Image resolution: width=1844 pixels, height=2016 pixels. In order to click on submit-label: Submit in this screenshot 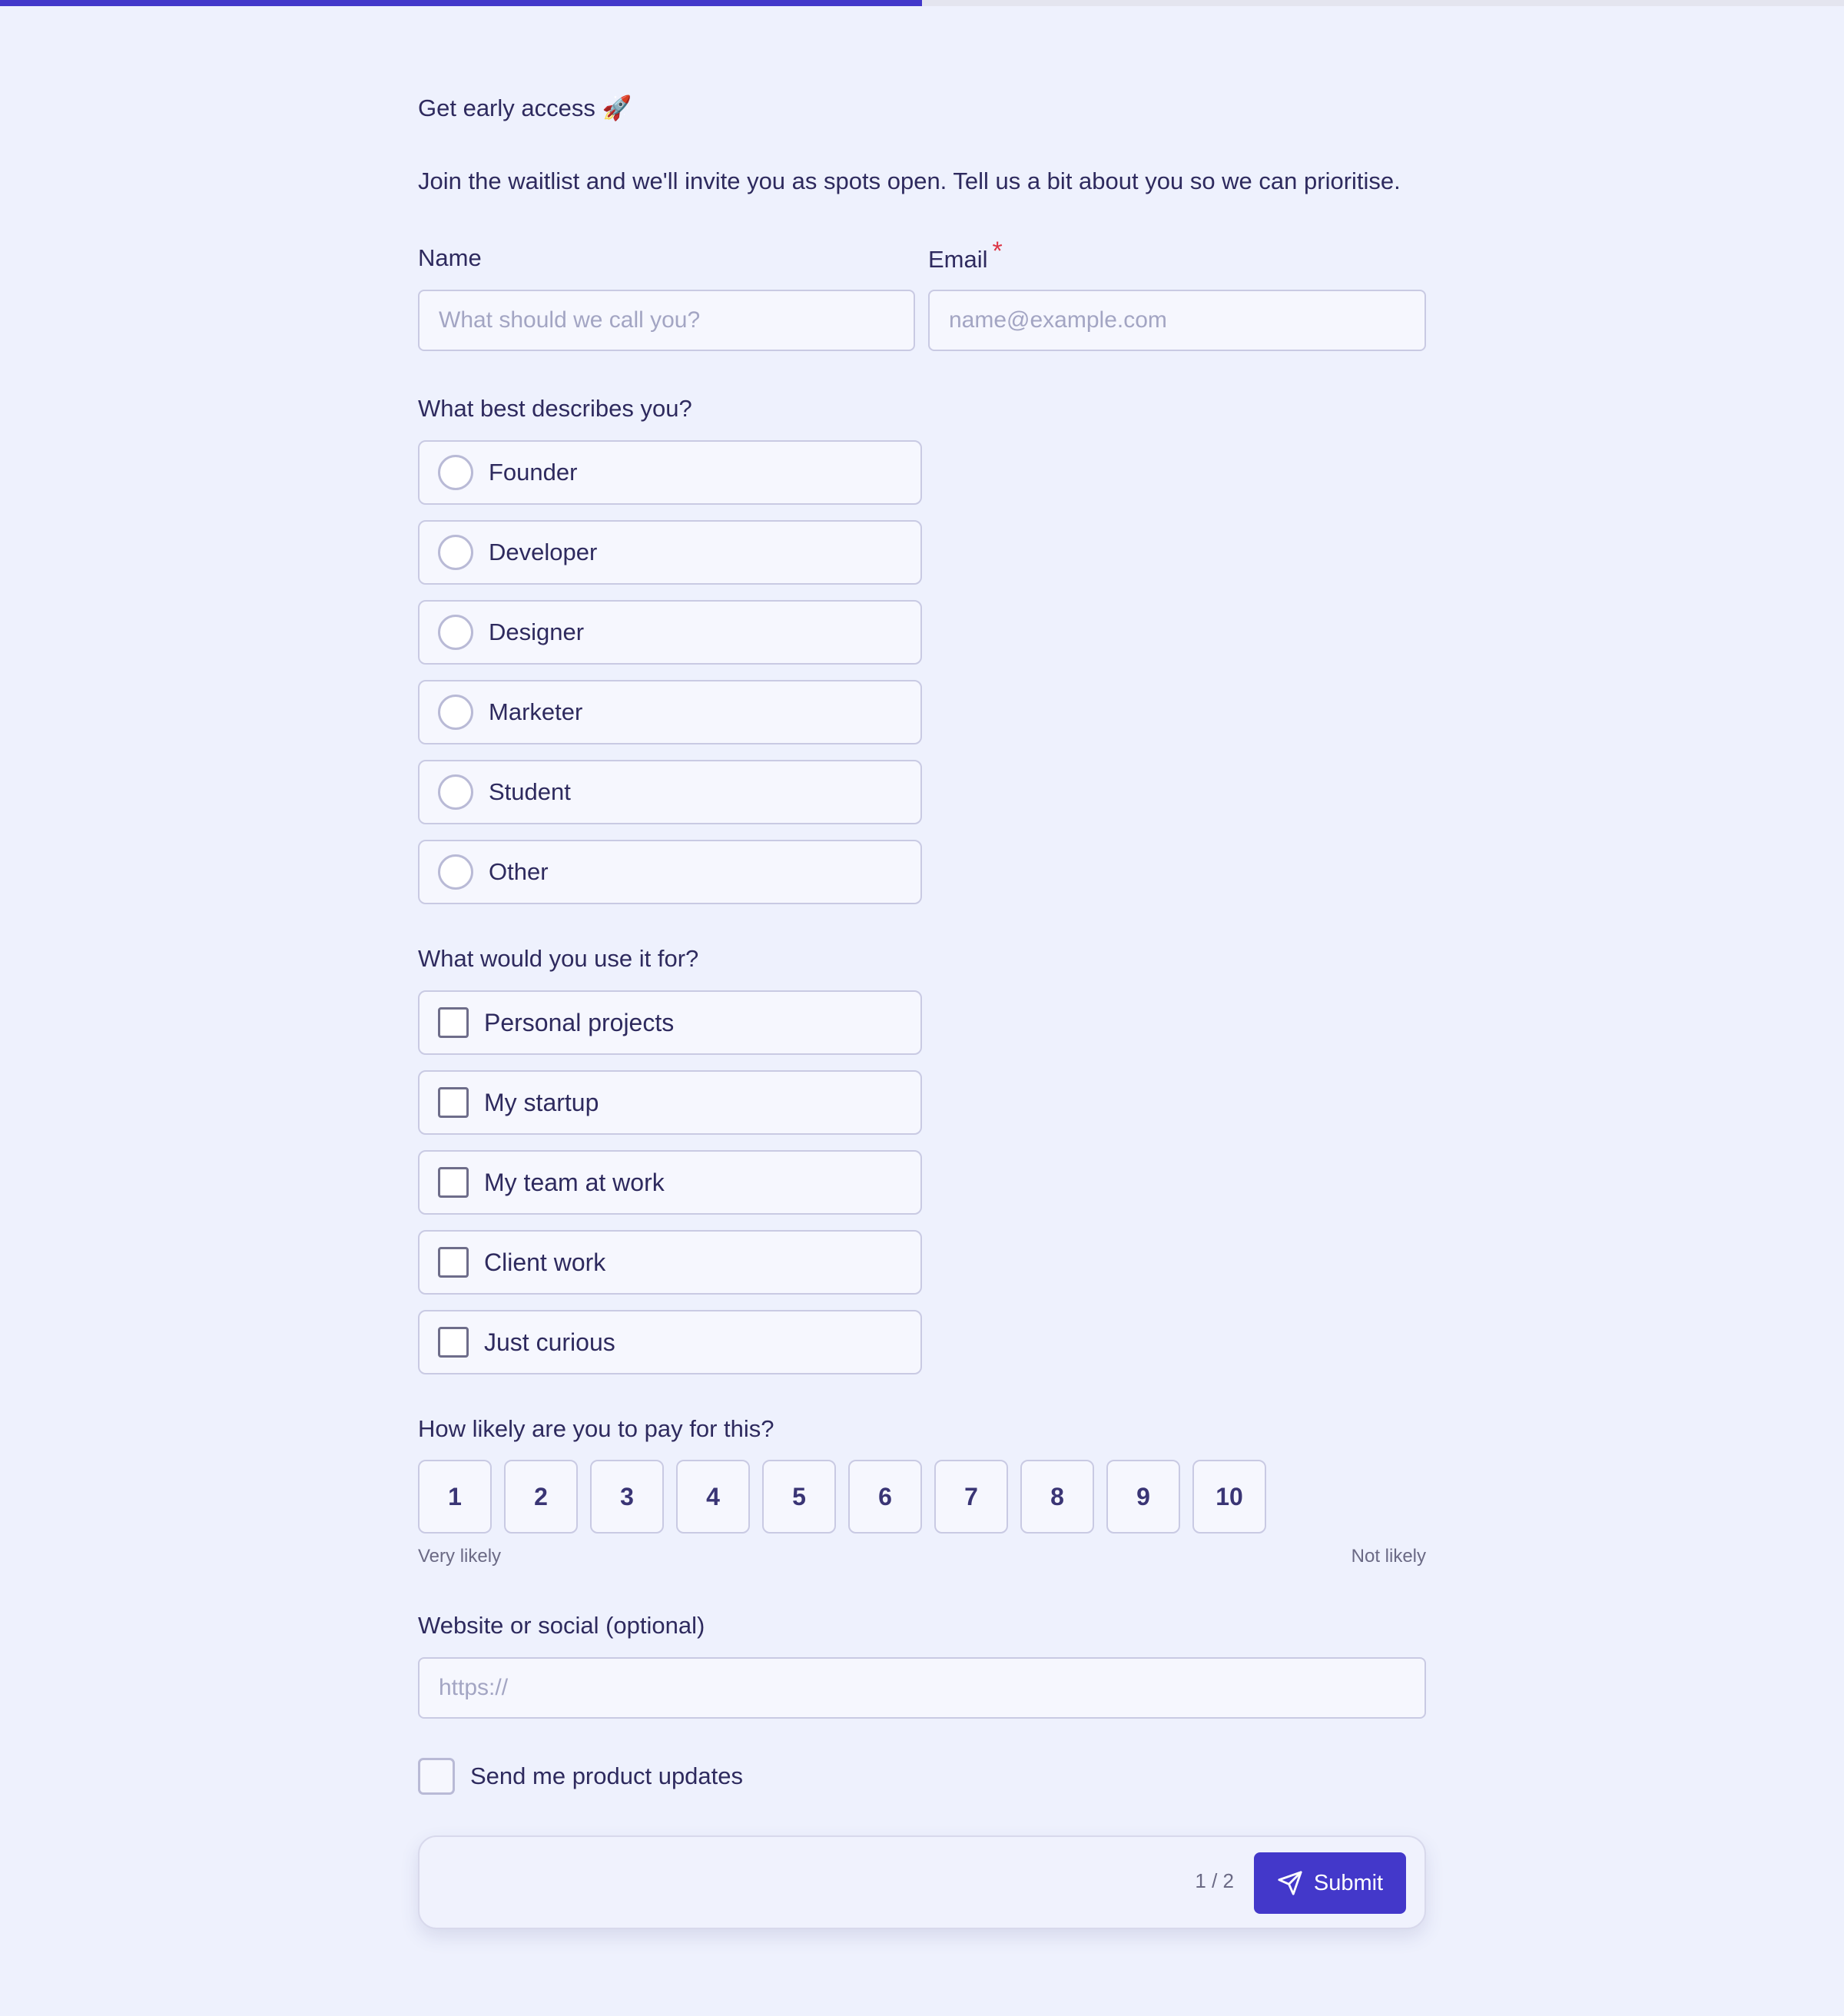, I will do `click(1348, 1883)`.